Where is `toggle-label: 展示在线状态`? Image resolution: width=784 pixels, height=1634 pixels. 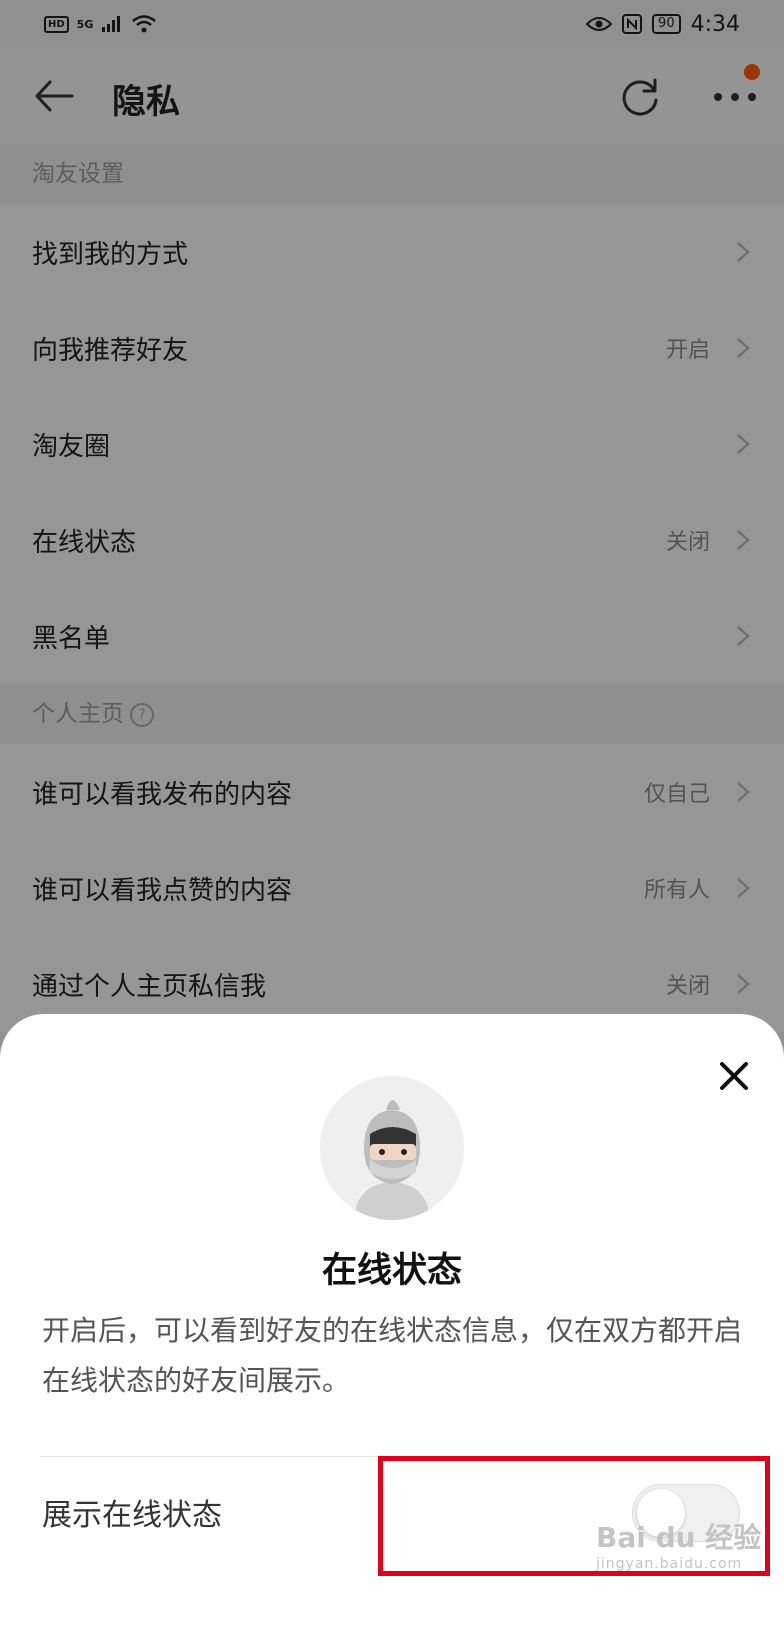 toggle-label: 展示在线状态 is located at coordinates (132, 1515).